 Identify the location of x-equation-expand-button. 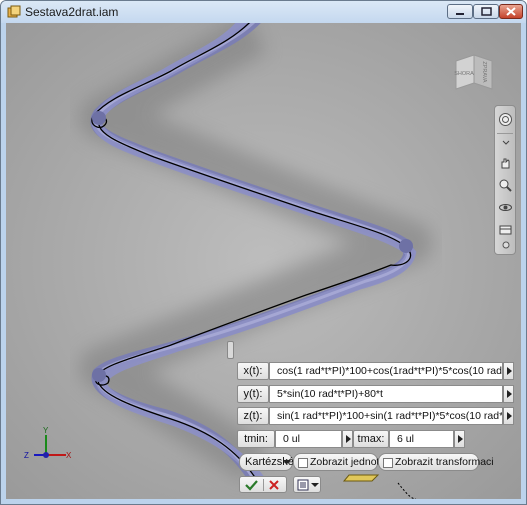
(508, 371).